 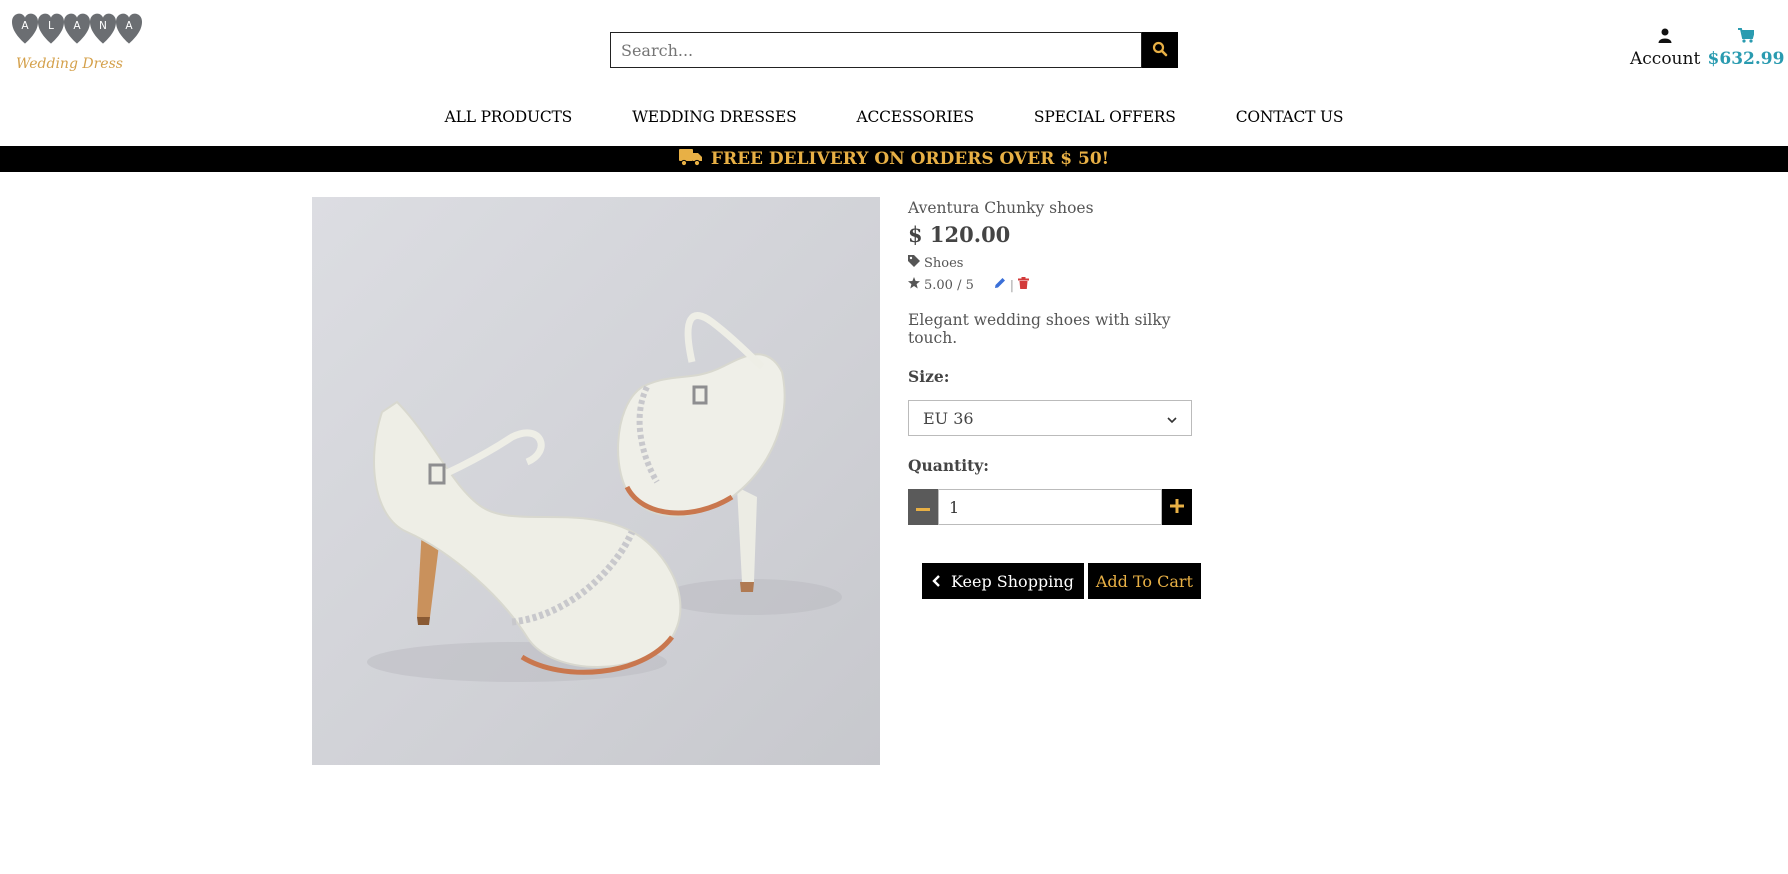 What do you see at coordinates (690, 159) in the screenshot?
I see `truck-icon` at bounding box center [690, 159].